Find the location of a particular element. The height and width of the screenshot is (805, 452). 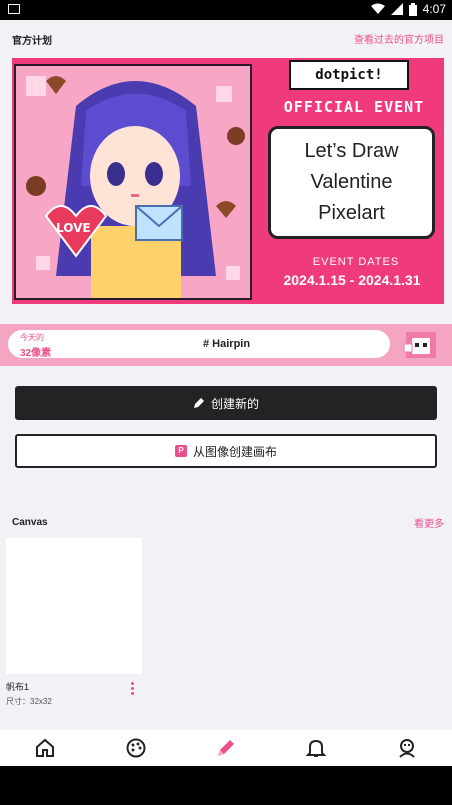

image-p-icon: P is located at coordinates (180, 451).